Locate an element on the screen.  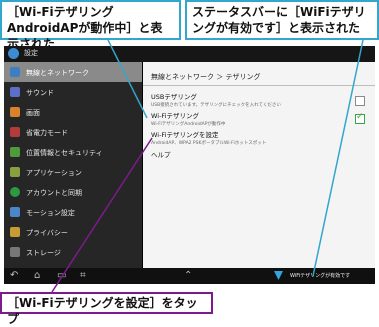
sidebar-item-label: 省電力モード is located at coordinates (47, 133).